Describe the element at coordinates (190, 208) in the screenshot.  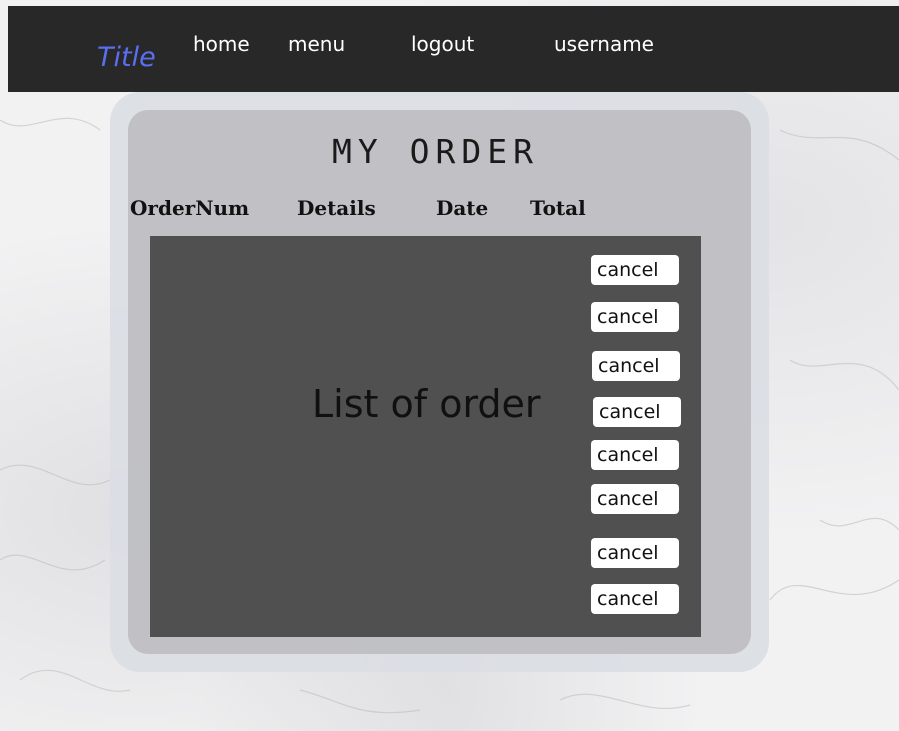
I see `column-header-ordernum: OrderNum` at that location.